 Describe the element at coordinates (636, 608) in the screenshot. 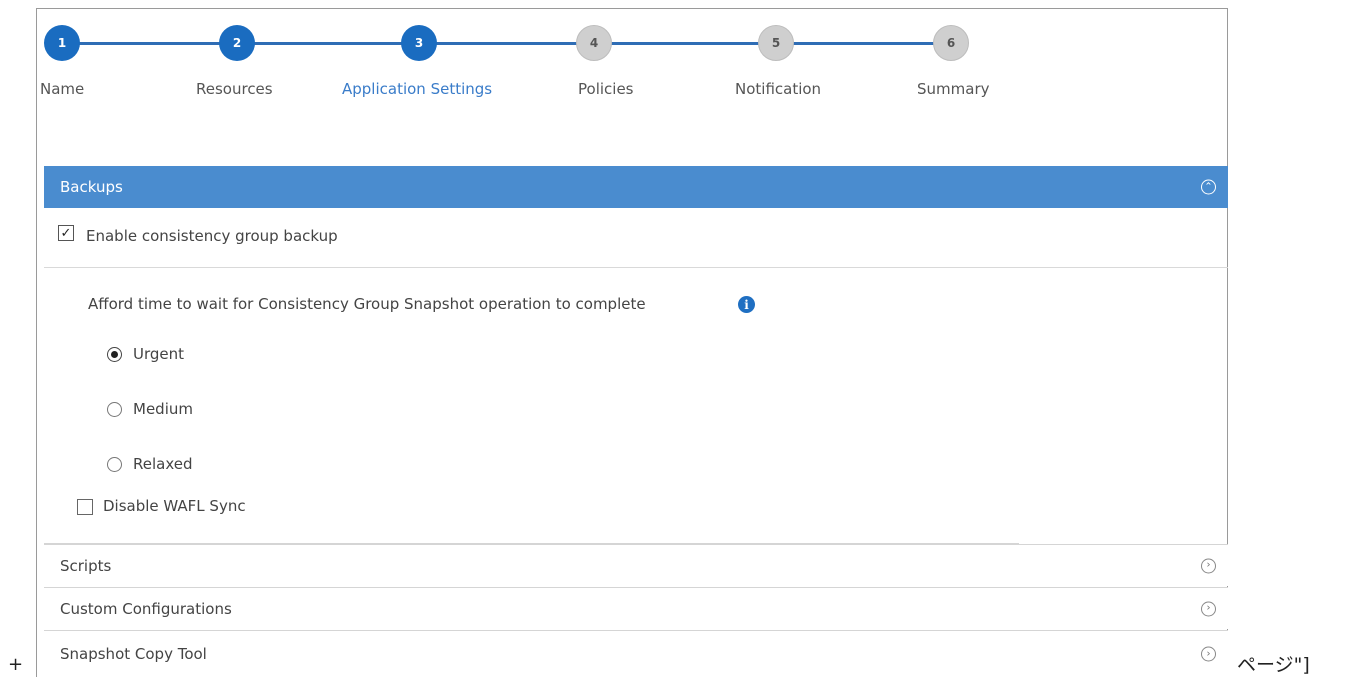

I see `custom-configurations-section-header: Custom Configurations ›` at that location.